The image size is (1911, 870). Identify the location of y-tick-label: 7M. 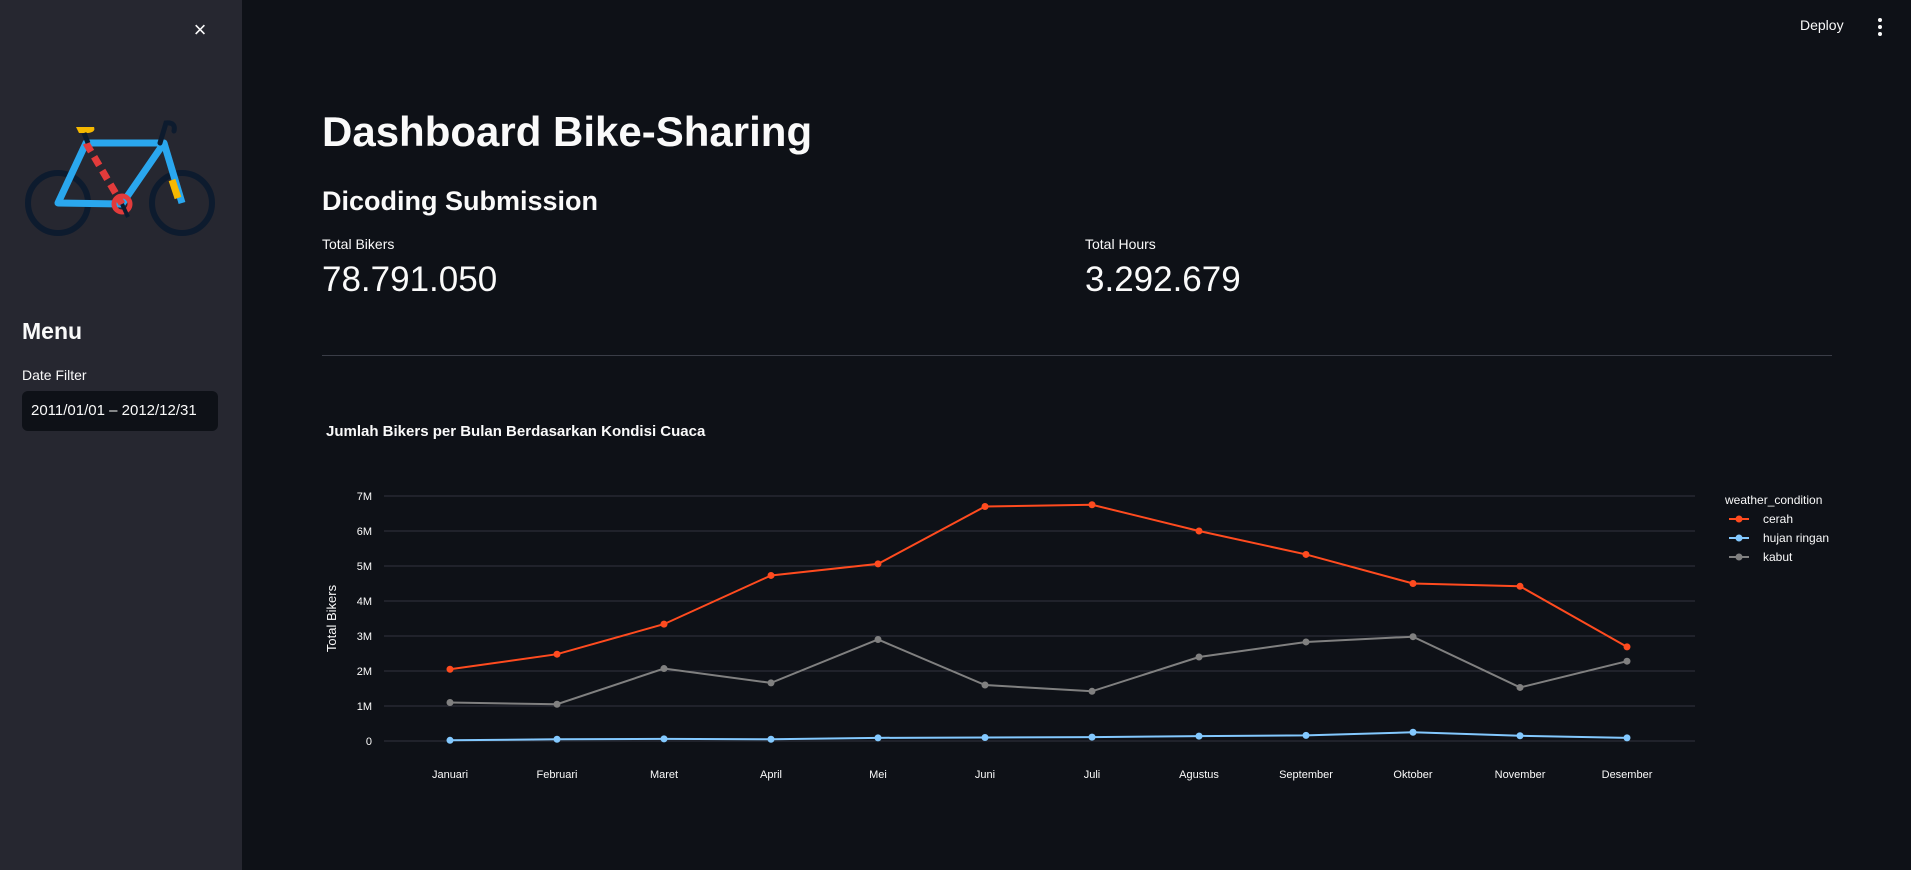
(364, 497).